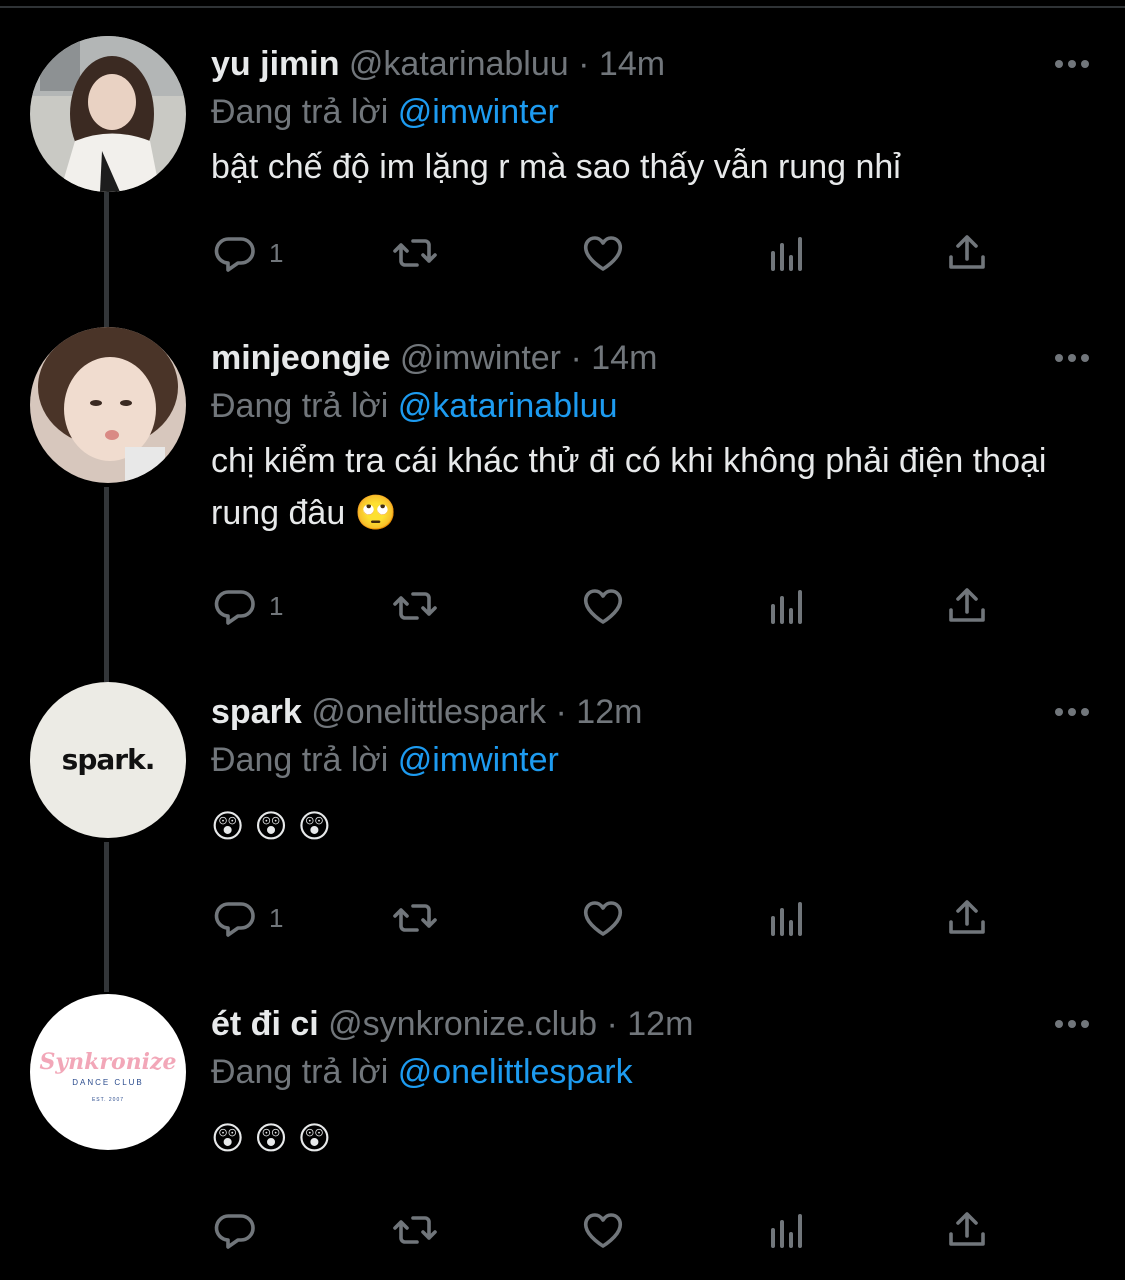  What do you see at coordinates (515, 1072) in the screenshot?
I see `mention-link: @onelittlespark` at bounding box center [515, 1072].